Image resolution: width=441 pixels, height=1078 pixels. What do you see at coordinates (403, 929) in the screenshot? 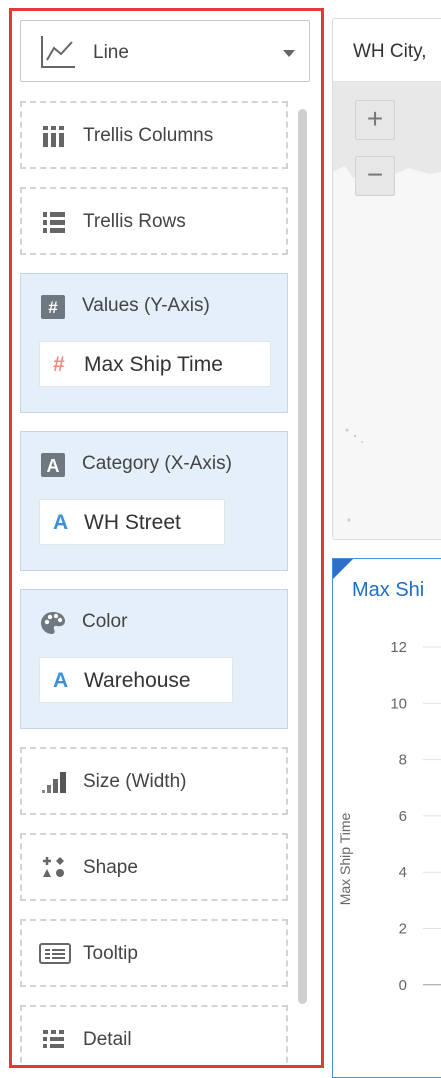
I see `y-tick-label: 2` at bounding box center [403, 929].